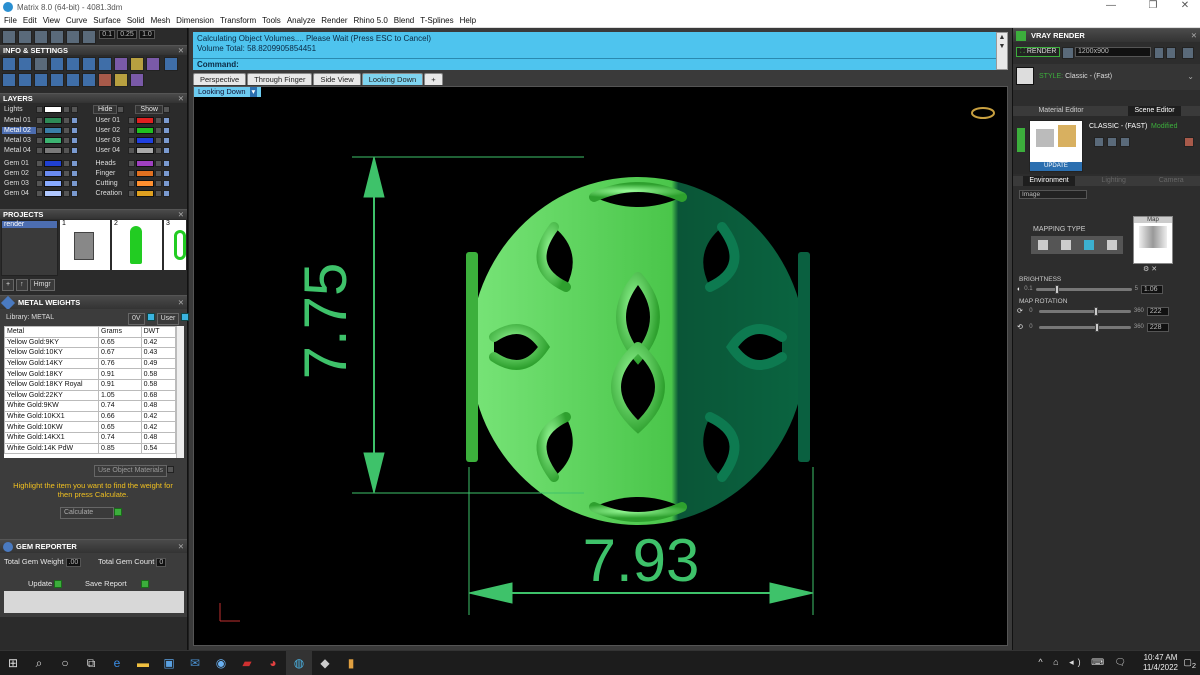 The image size is (1200, 675). I want to click on scale-icon, so click(41, 80).